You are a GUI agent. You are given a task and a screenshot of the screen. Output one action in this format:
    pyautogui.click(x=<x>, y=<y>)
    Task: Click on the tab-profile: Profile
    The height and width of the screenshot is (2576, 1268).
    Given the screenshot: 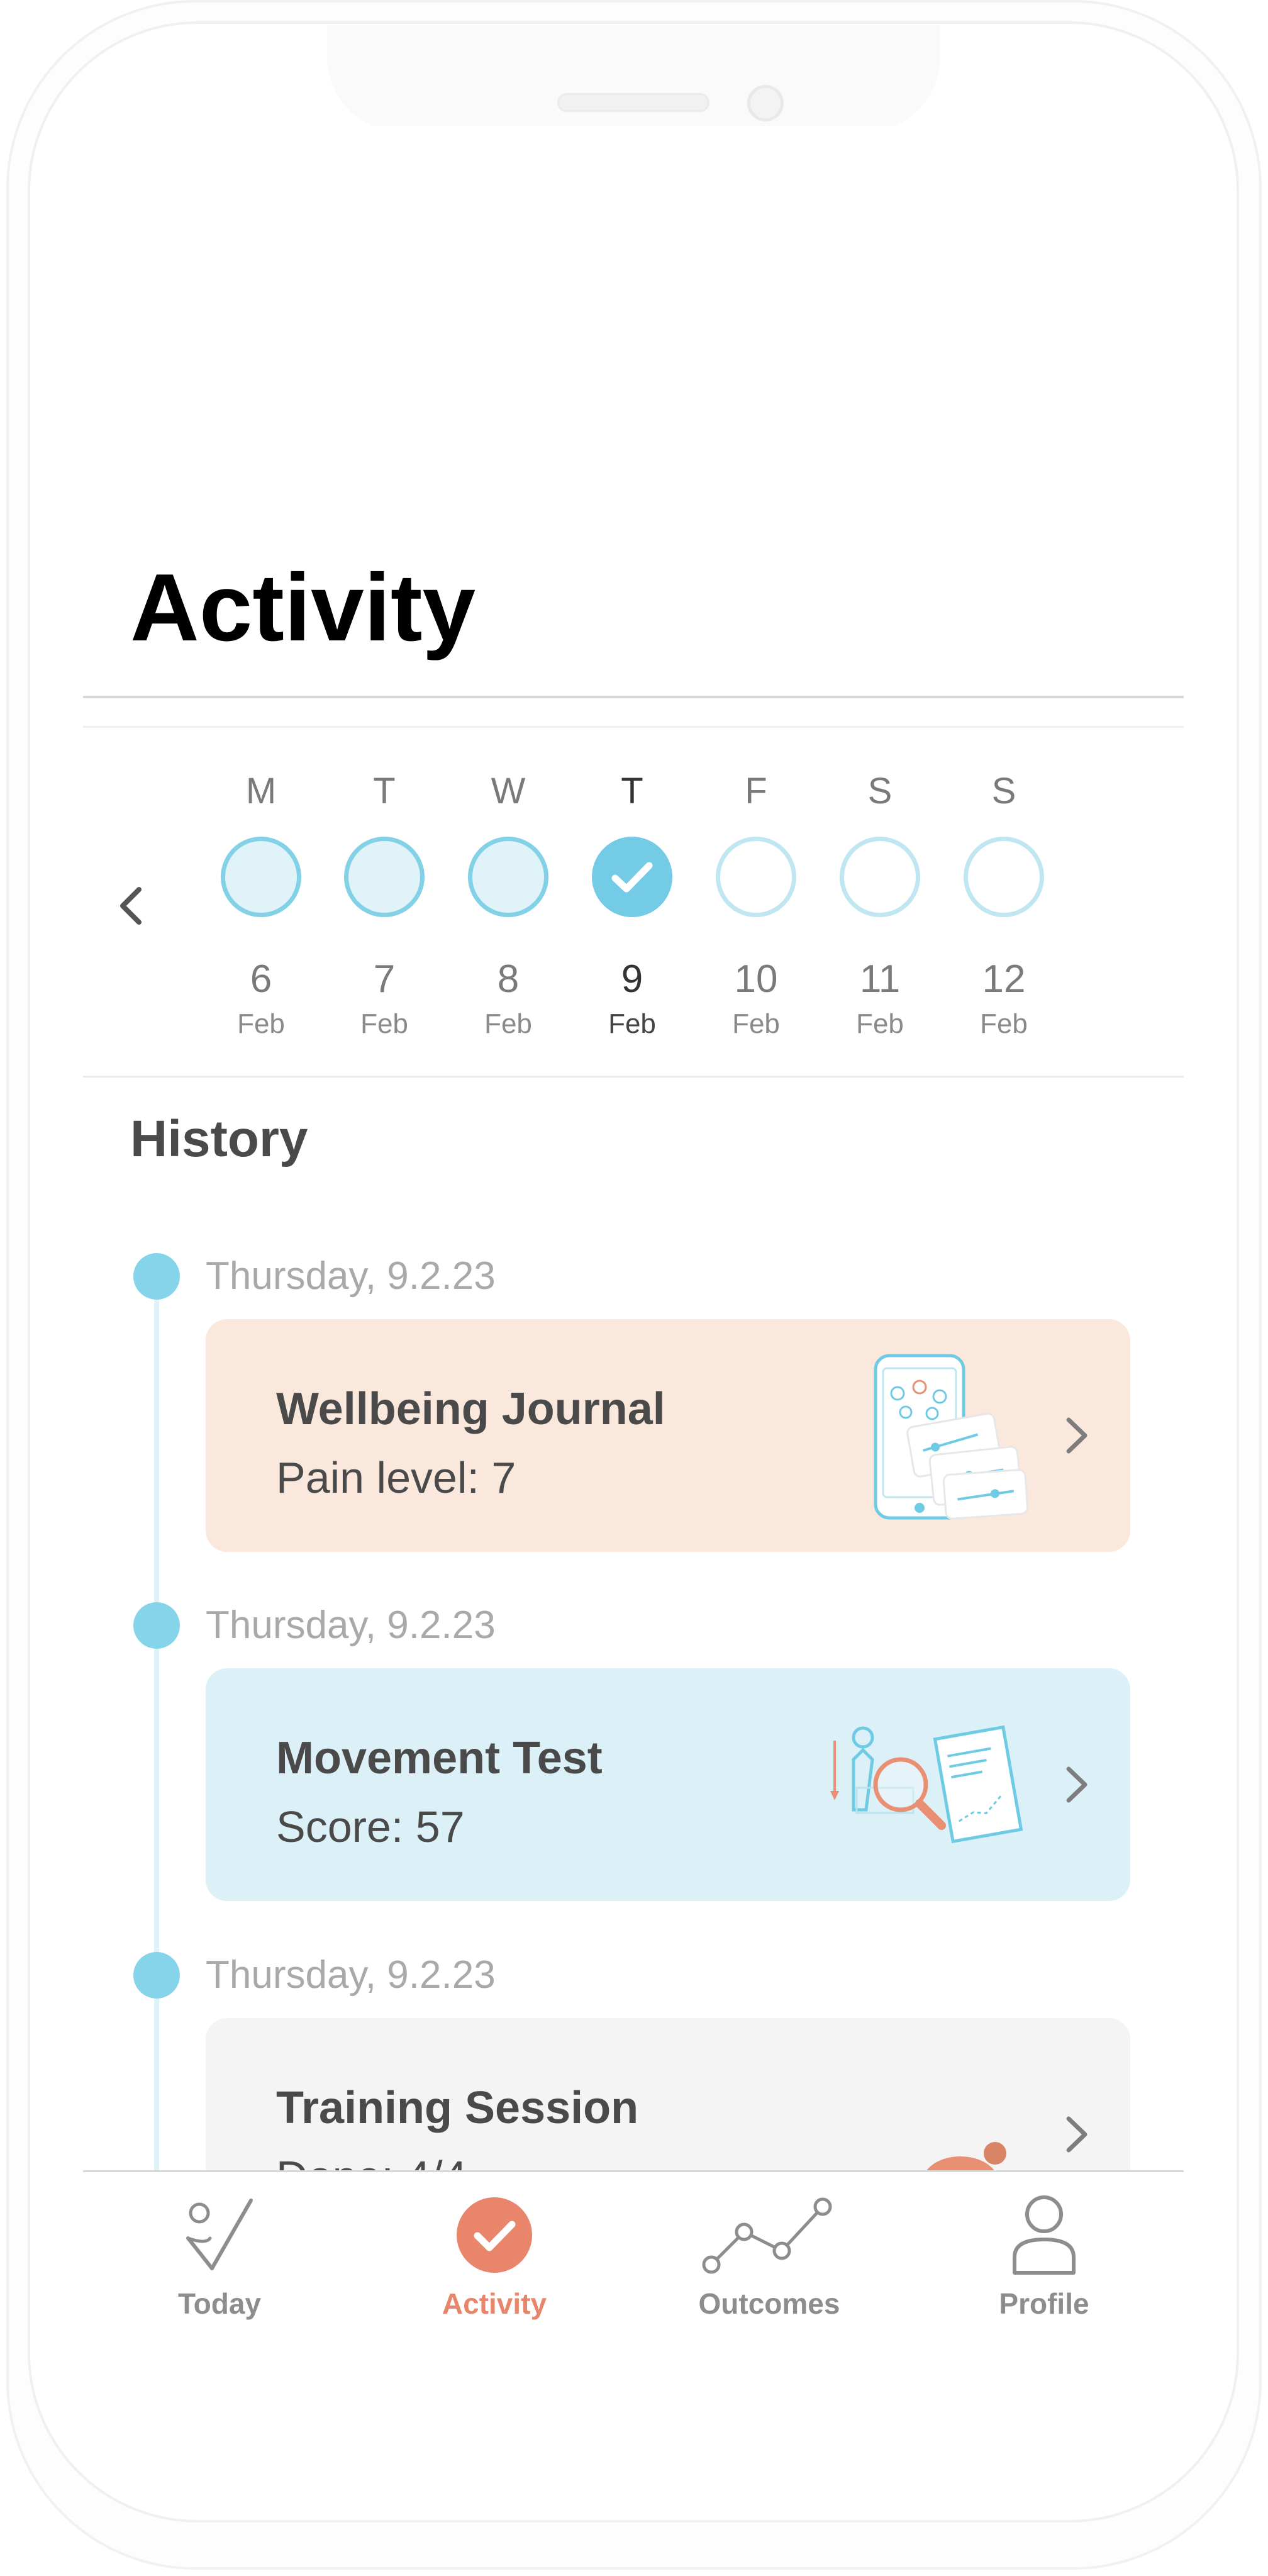 What is the action you would take?
    pyautogui.click(x=1044, y=2257)
    